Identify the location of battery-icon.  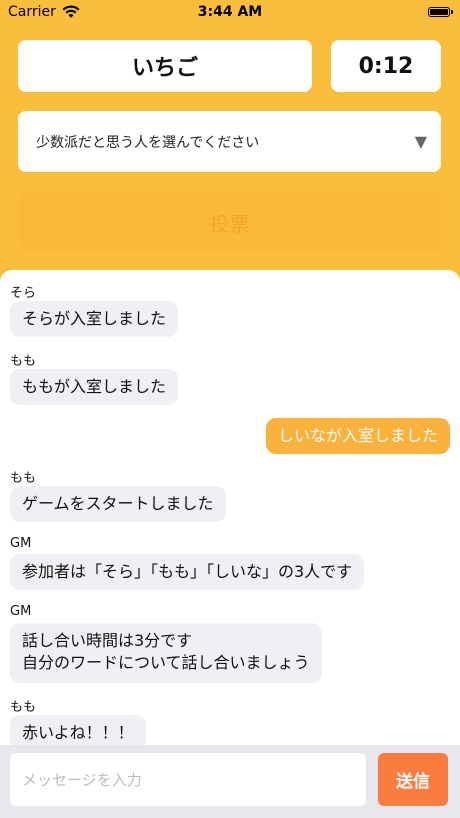
(440, 12).